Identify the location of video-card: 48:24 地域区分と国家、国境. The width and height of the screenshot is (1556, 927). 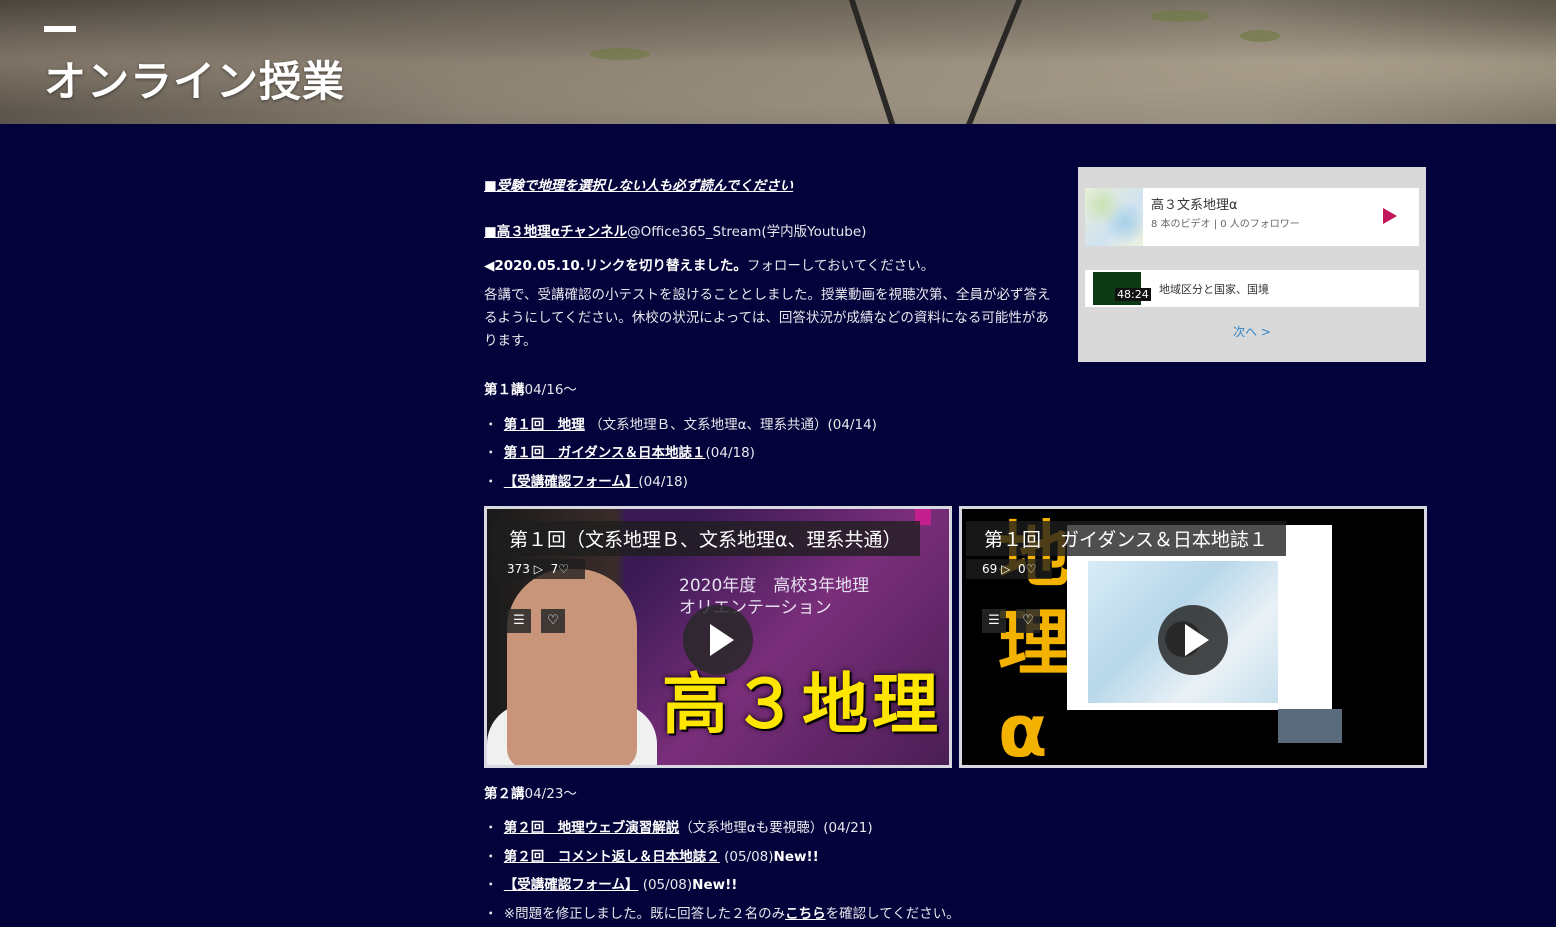
(1252, 288).